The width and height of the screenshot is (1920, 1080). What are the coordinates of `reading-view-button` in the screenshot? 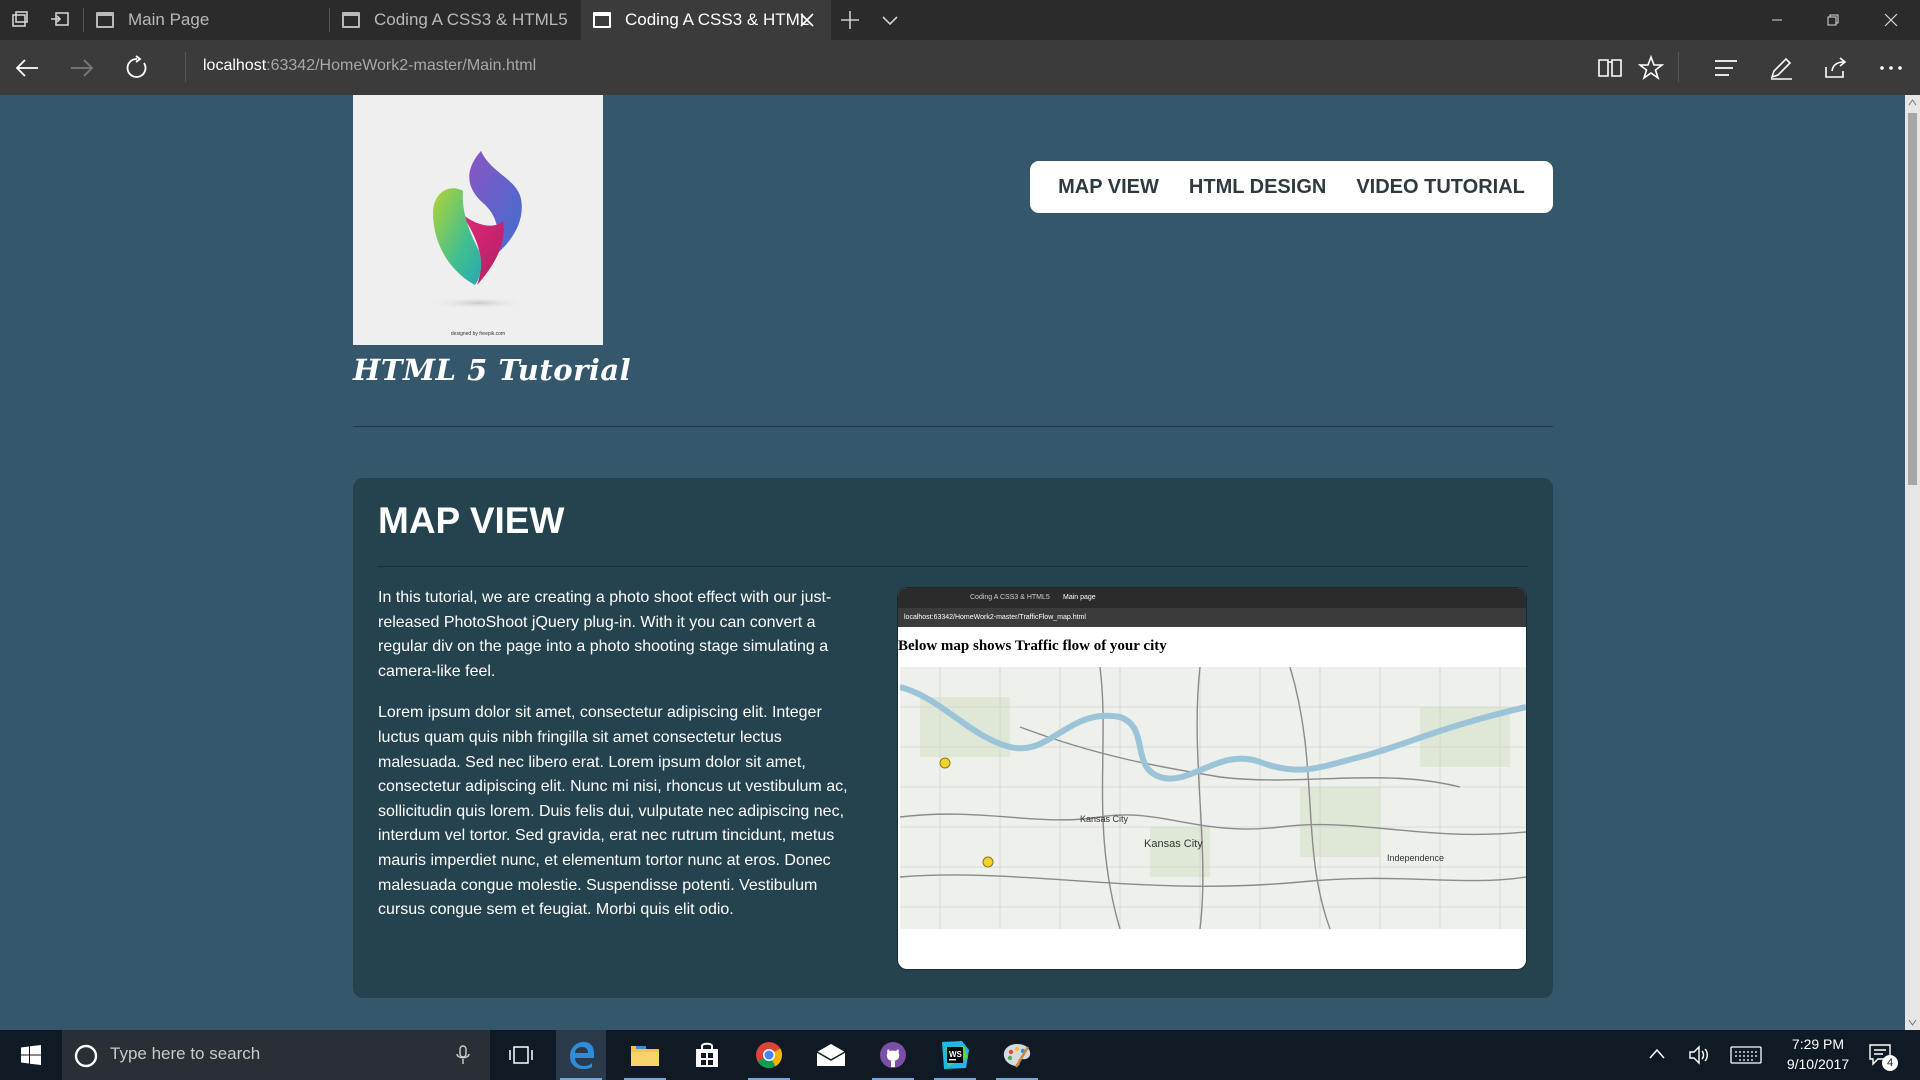 It's located at (1610, 68).